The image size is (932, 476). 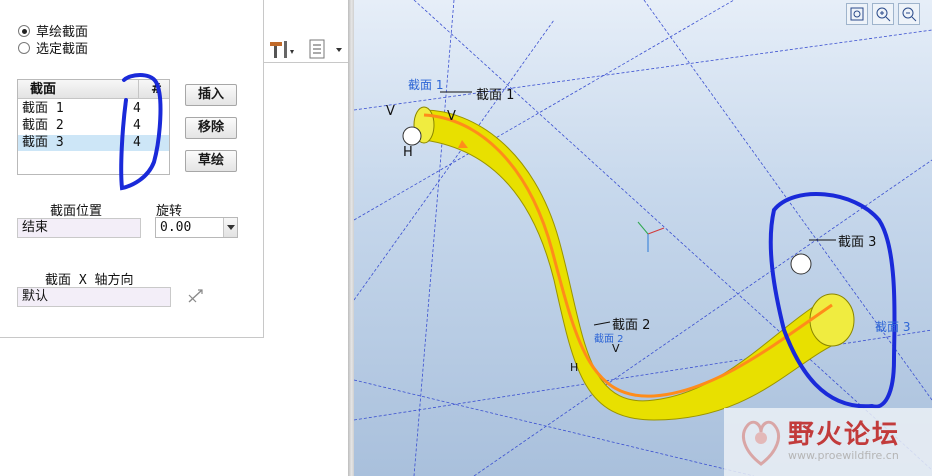 I want to click on section-3-callout: 截面 3, so click(x=857, y=242).